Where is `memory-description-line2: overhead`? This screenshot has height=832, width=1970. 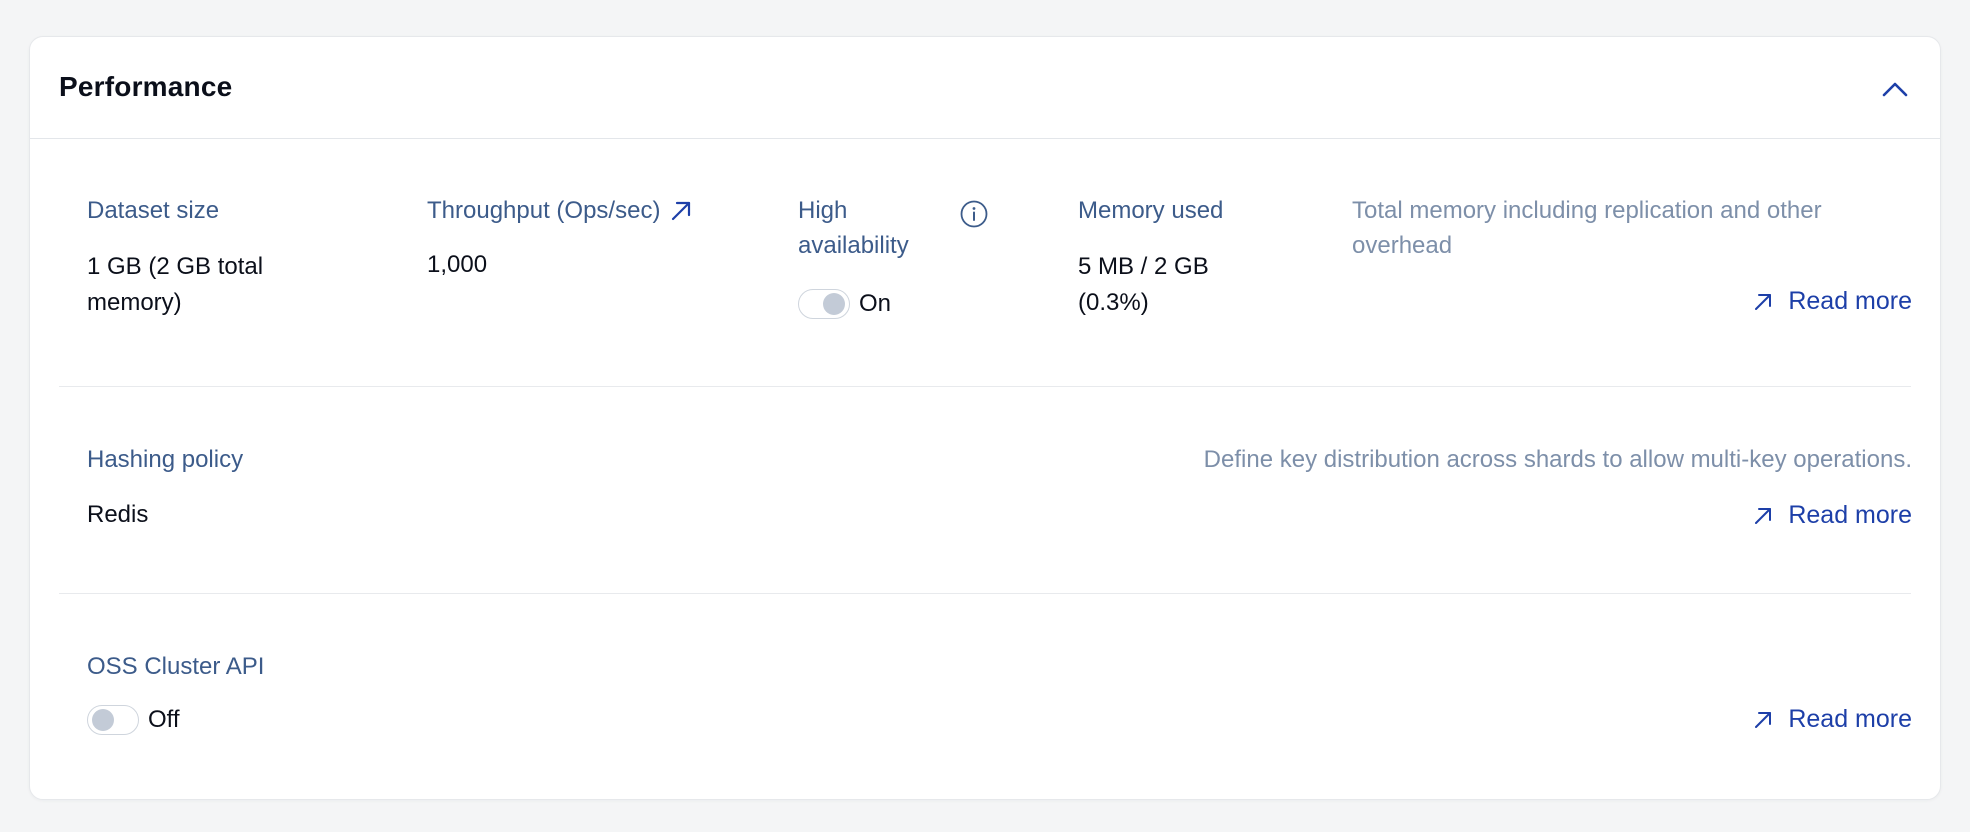
memory-description-line2: overhead is located at coordinates (1402, 245).